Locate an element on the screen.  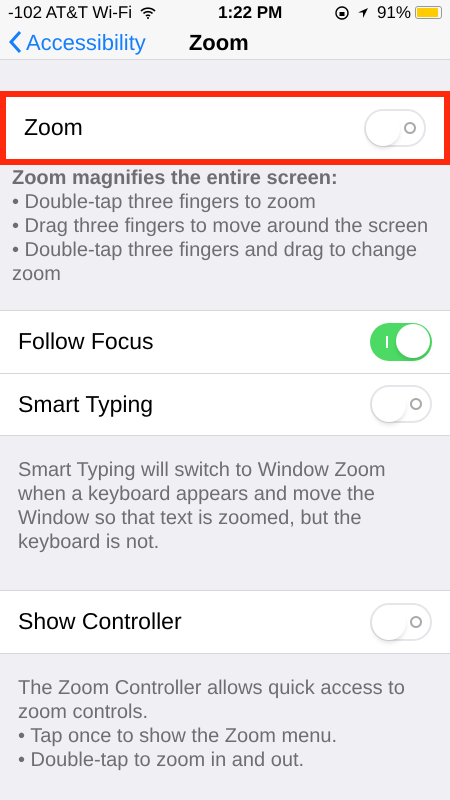
footer-text: • Tap once to show the Zoom menu. is located at coordinates (178, 736).